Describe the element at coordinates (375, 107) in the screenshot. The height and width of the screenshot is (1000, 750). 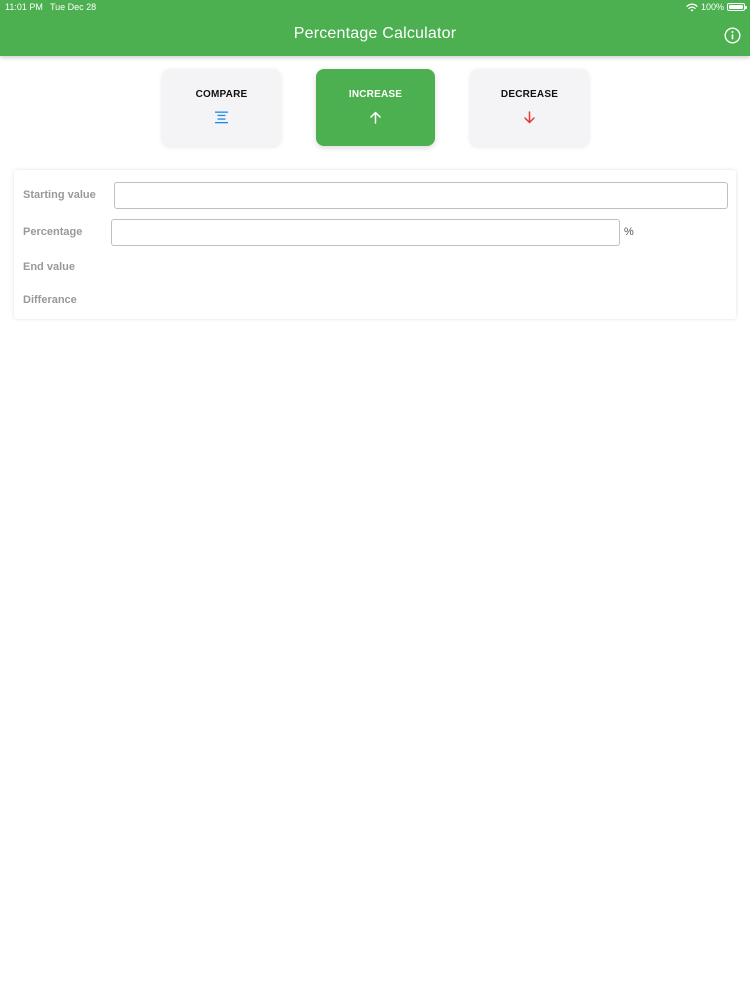
I see `increase-mode-button: INCREASE` at that location.